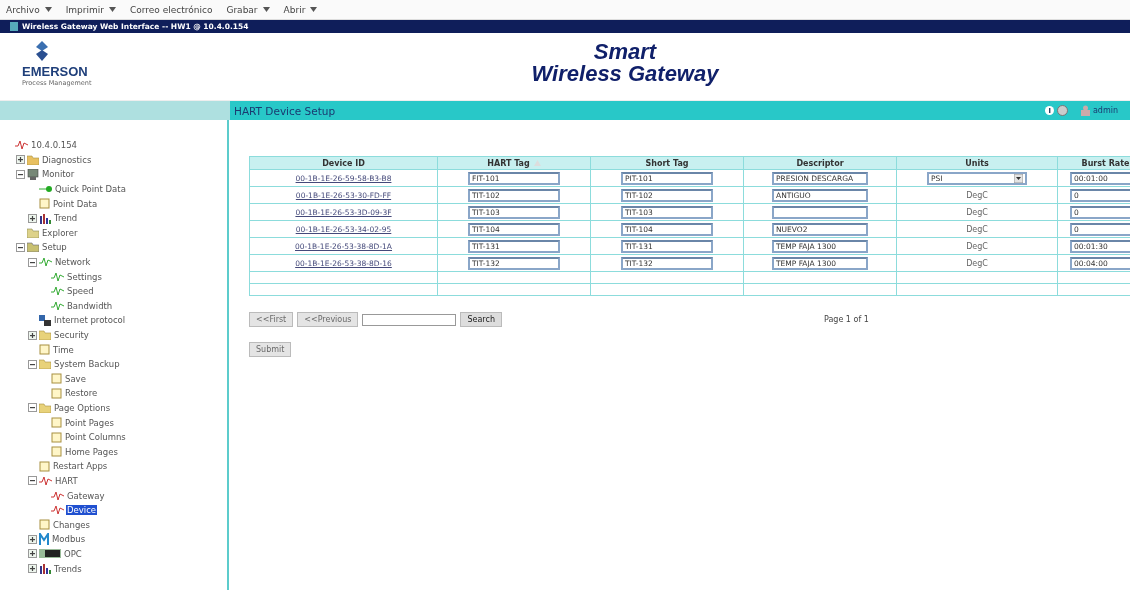  I want to click on tree-item: Point Columns, so click(95, 437).